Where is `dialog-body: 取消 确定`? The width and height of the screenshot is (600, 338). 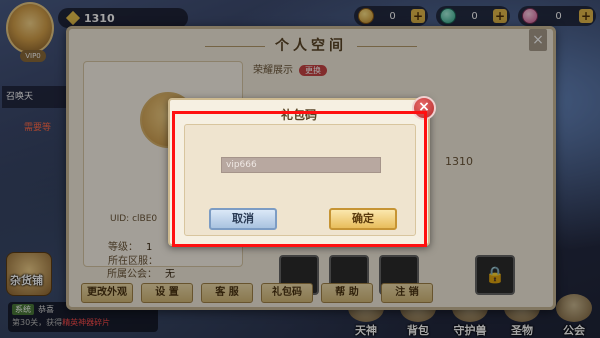
dialog-body: 取消 确定 is located at coordinates (300, 180).